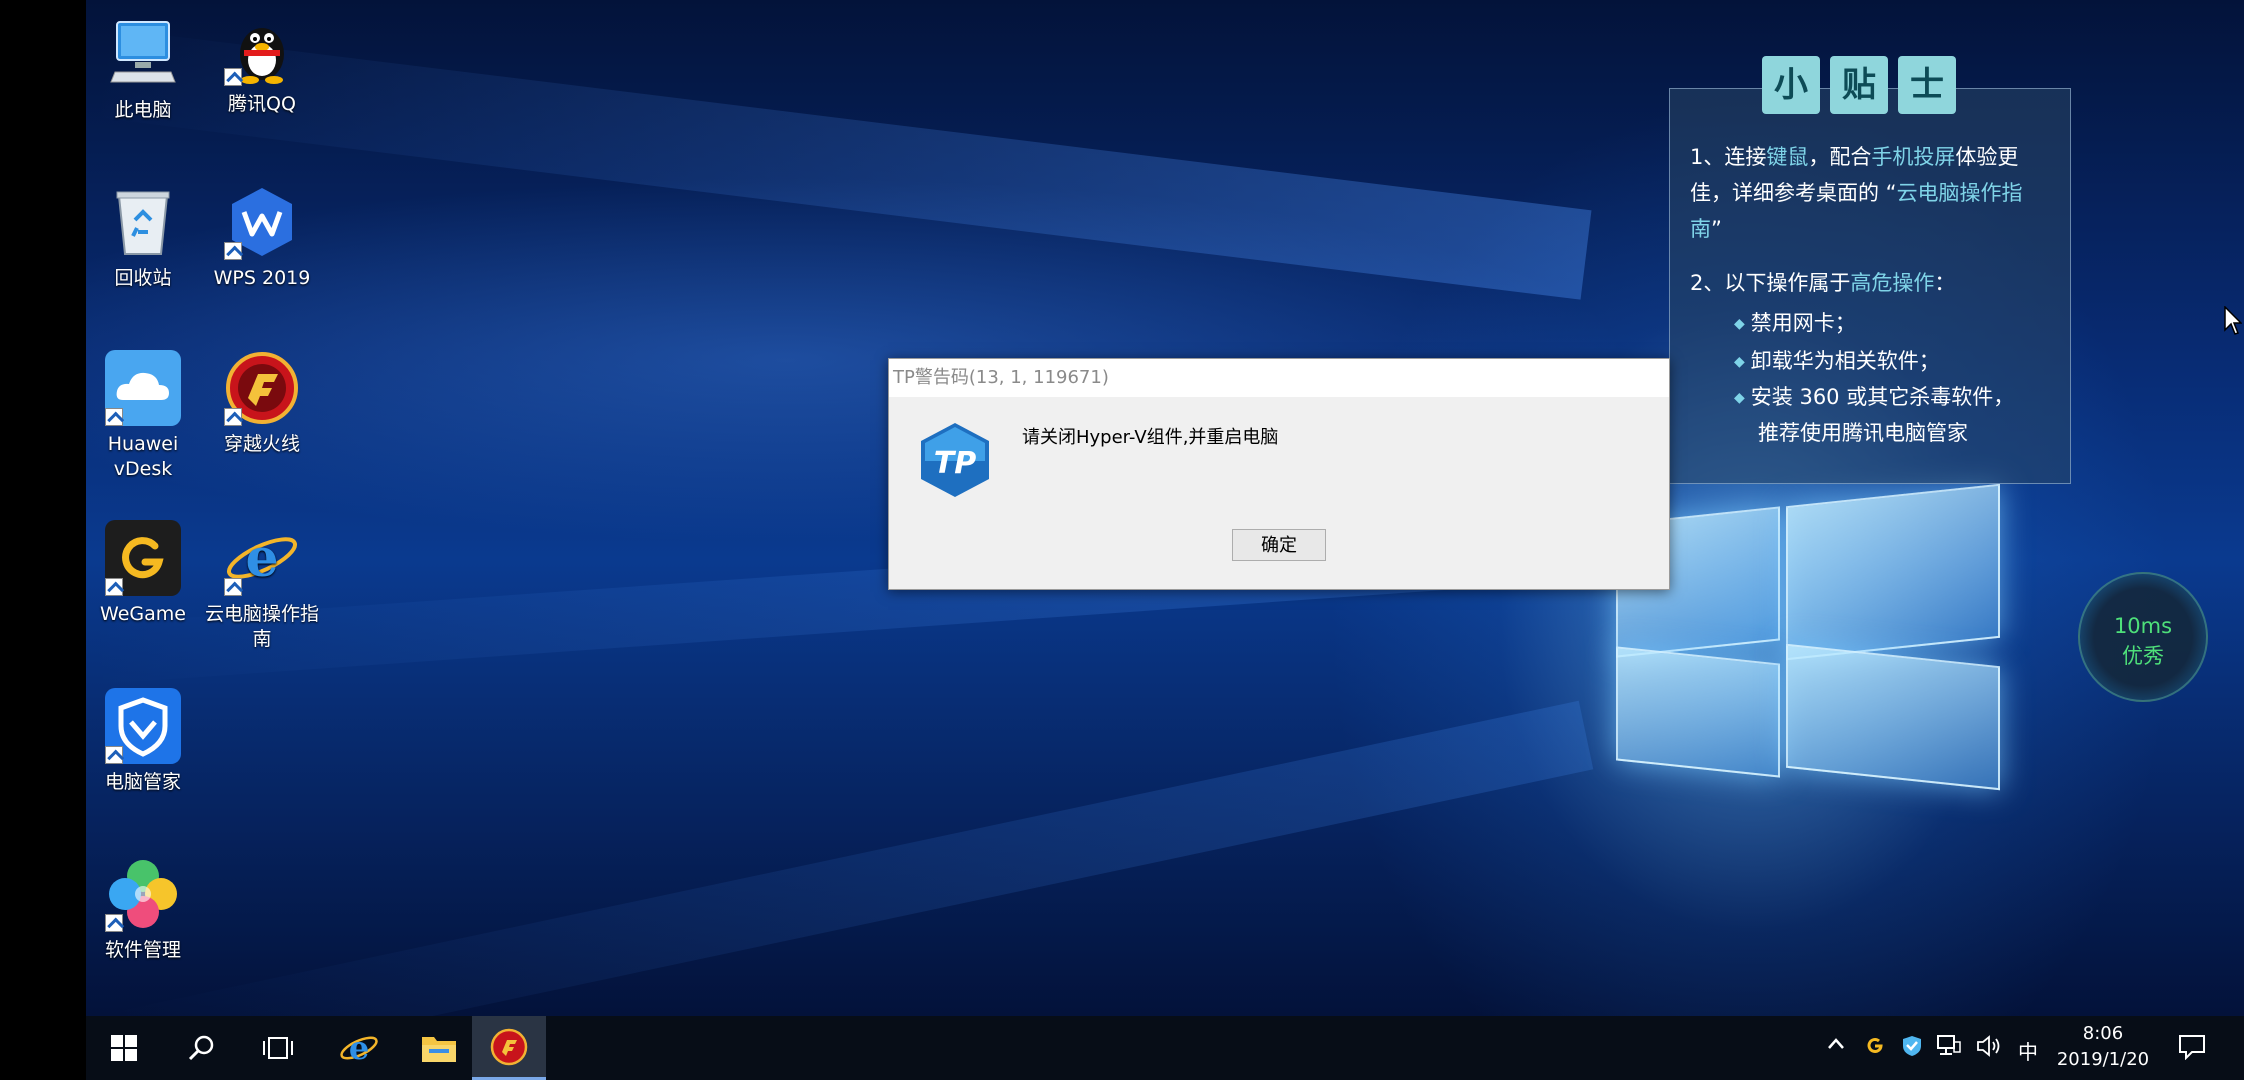 Image resolution: width=2244 pixels, height=1080 pixels. I want to click on tip-bullet-continued: 推荐使用腾讯电脑管家, so click(1863, 433).